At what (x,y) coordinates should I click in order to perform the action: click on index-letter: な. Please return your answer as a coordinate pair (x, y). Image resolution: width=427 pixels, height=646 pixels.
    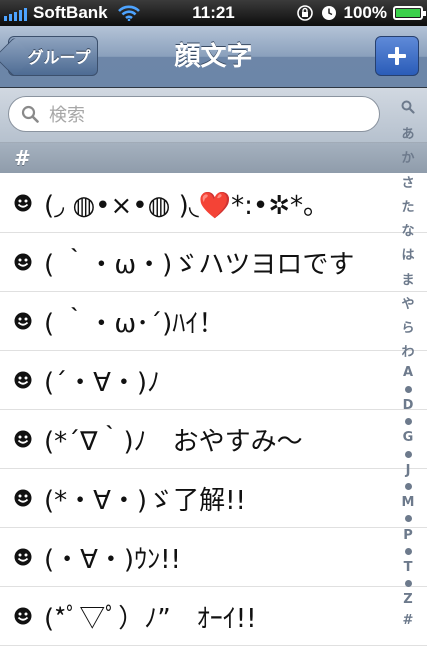
    Looking at the image, I should click on (407, 229).